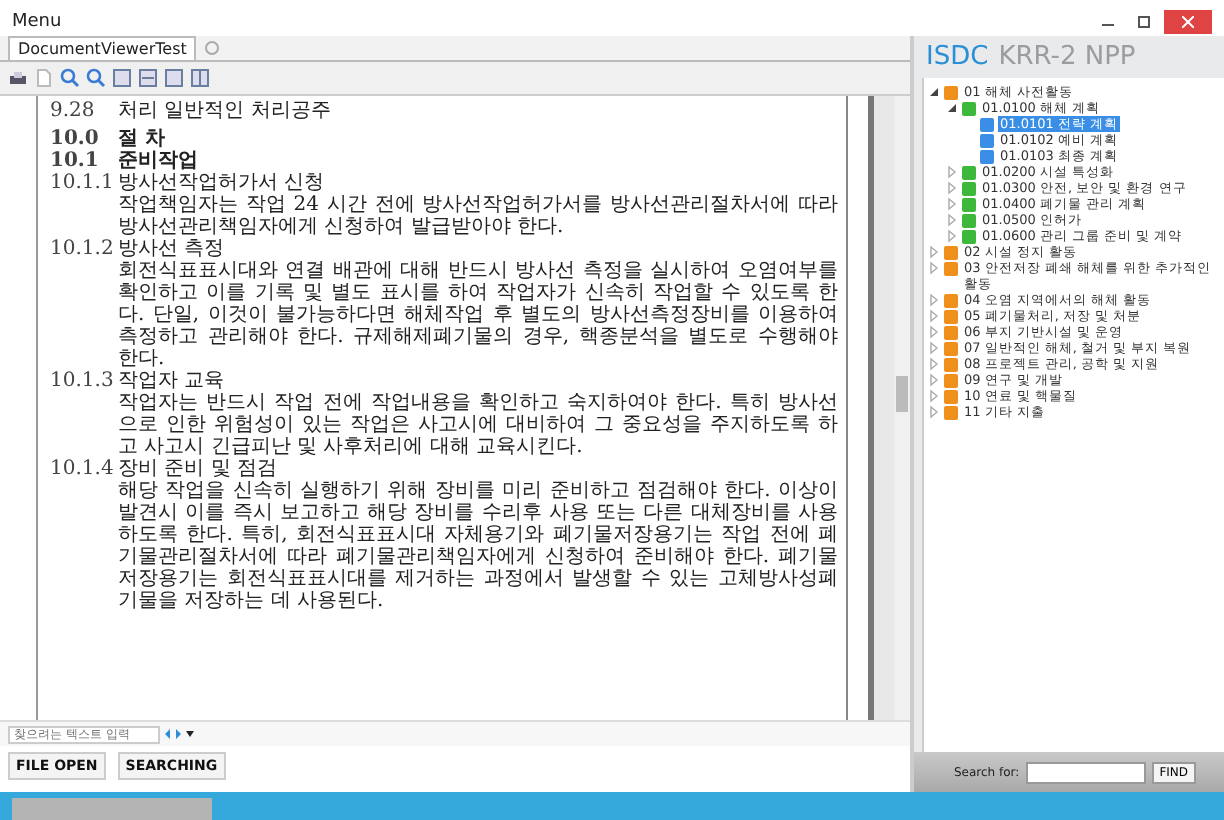  What do you see at coordinates (96, 78) in the screenshot?
I see `zoom-out-icon` at bounding box center [96, 78].